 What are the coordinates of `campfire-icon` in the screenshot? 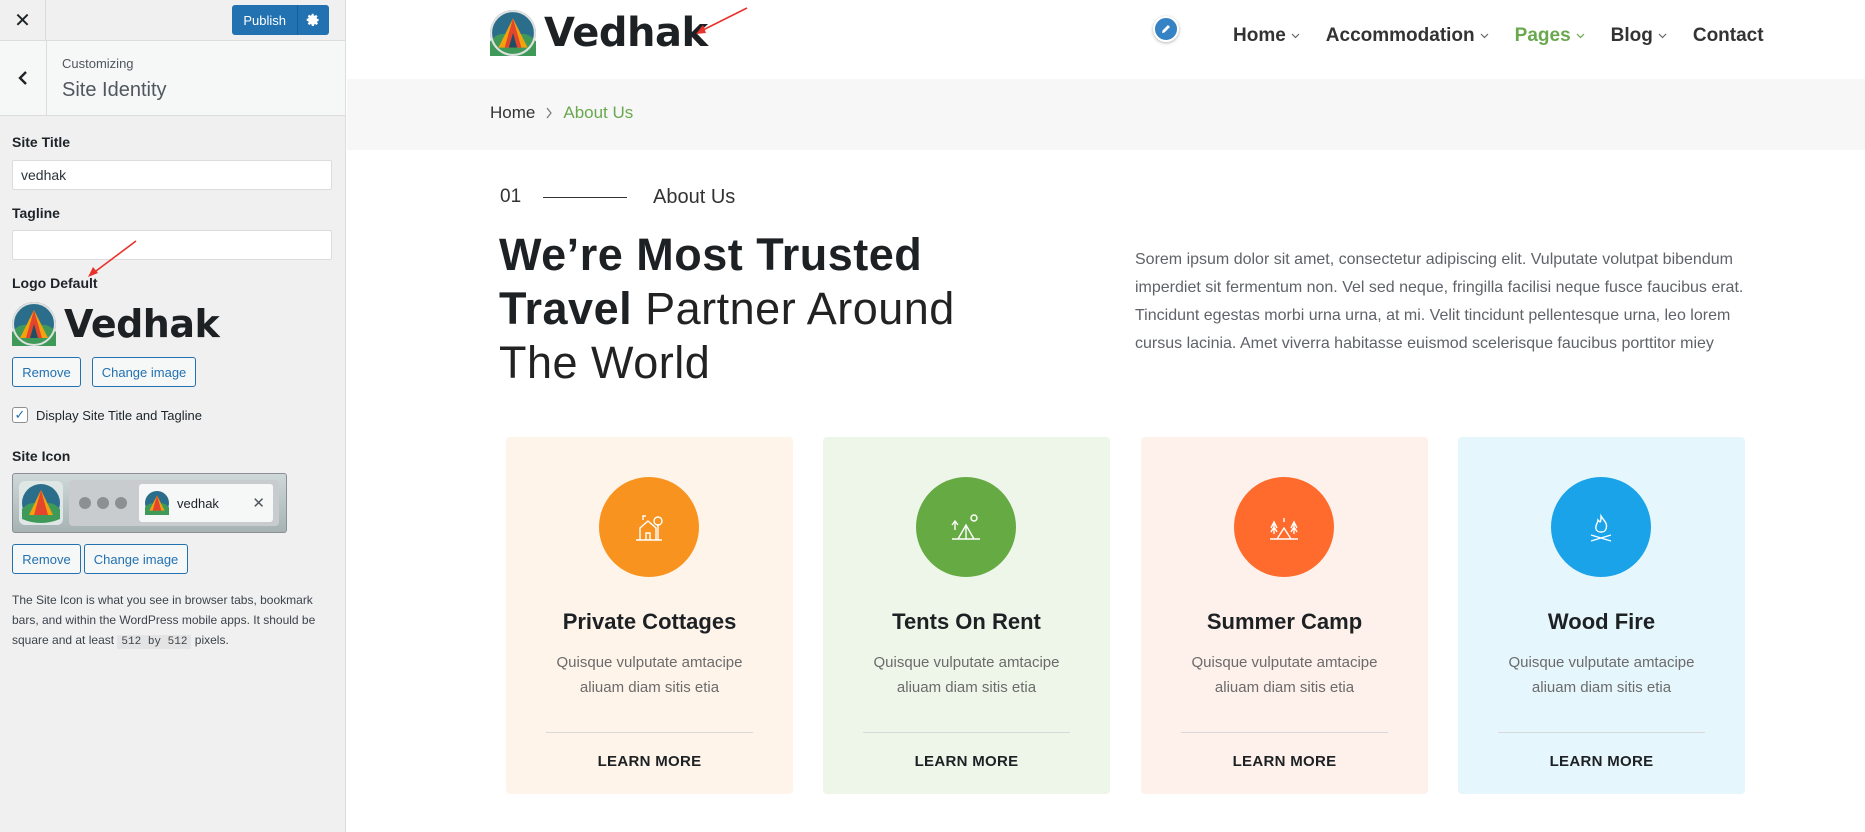 It's located at (1601, 527).